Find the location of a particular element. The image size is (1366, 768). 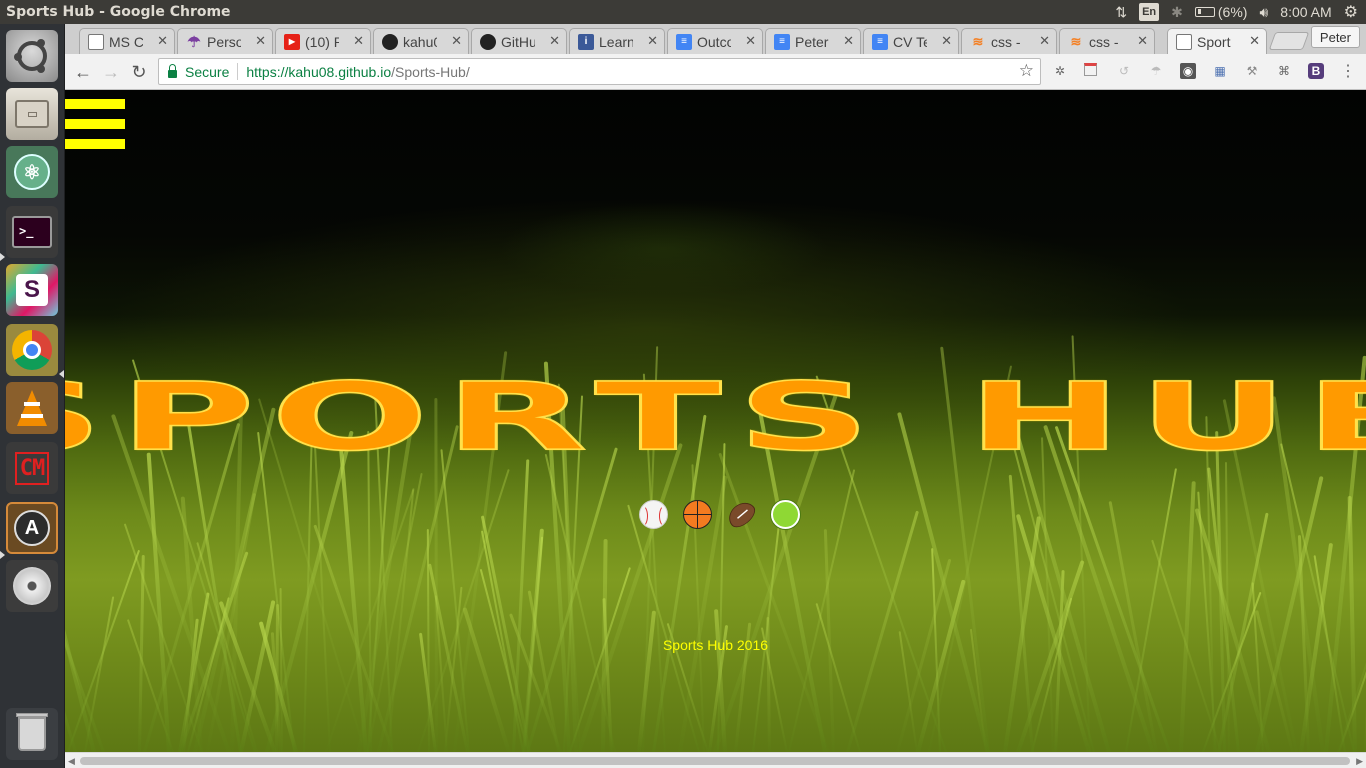

software-updater-icon: A is located at coordinates (32, 528).